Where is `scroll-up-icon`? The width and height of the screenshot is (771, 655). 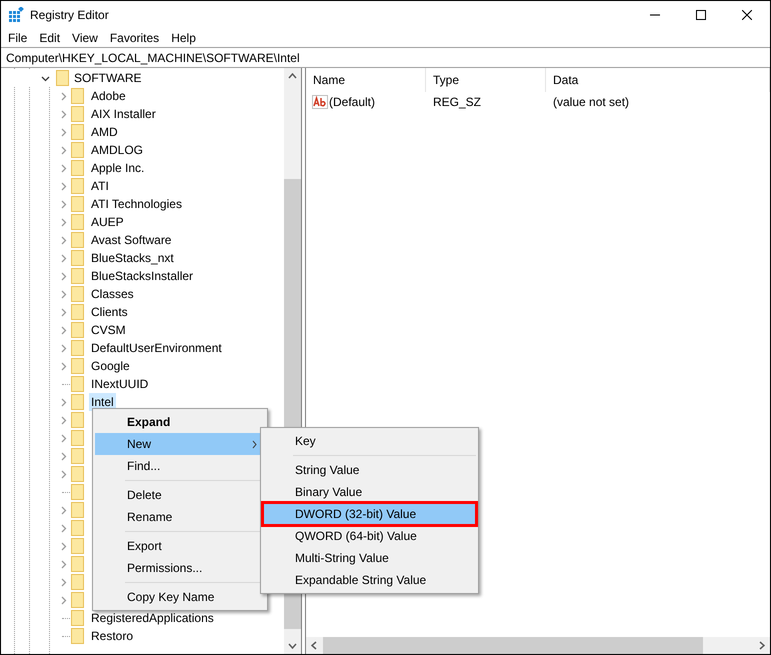
scroll-up-icon is located at coordinates (292, 76).